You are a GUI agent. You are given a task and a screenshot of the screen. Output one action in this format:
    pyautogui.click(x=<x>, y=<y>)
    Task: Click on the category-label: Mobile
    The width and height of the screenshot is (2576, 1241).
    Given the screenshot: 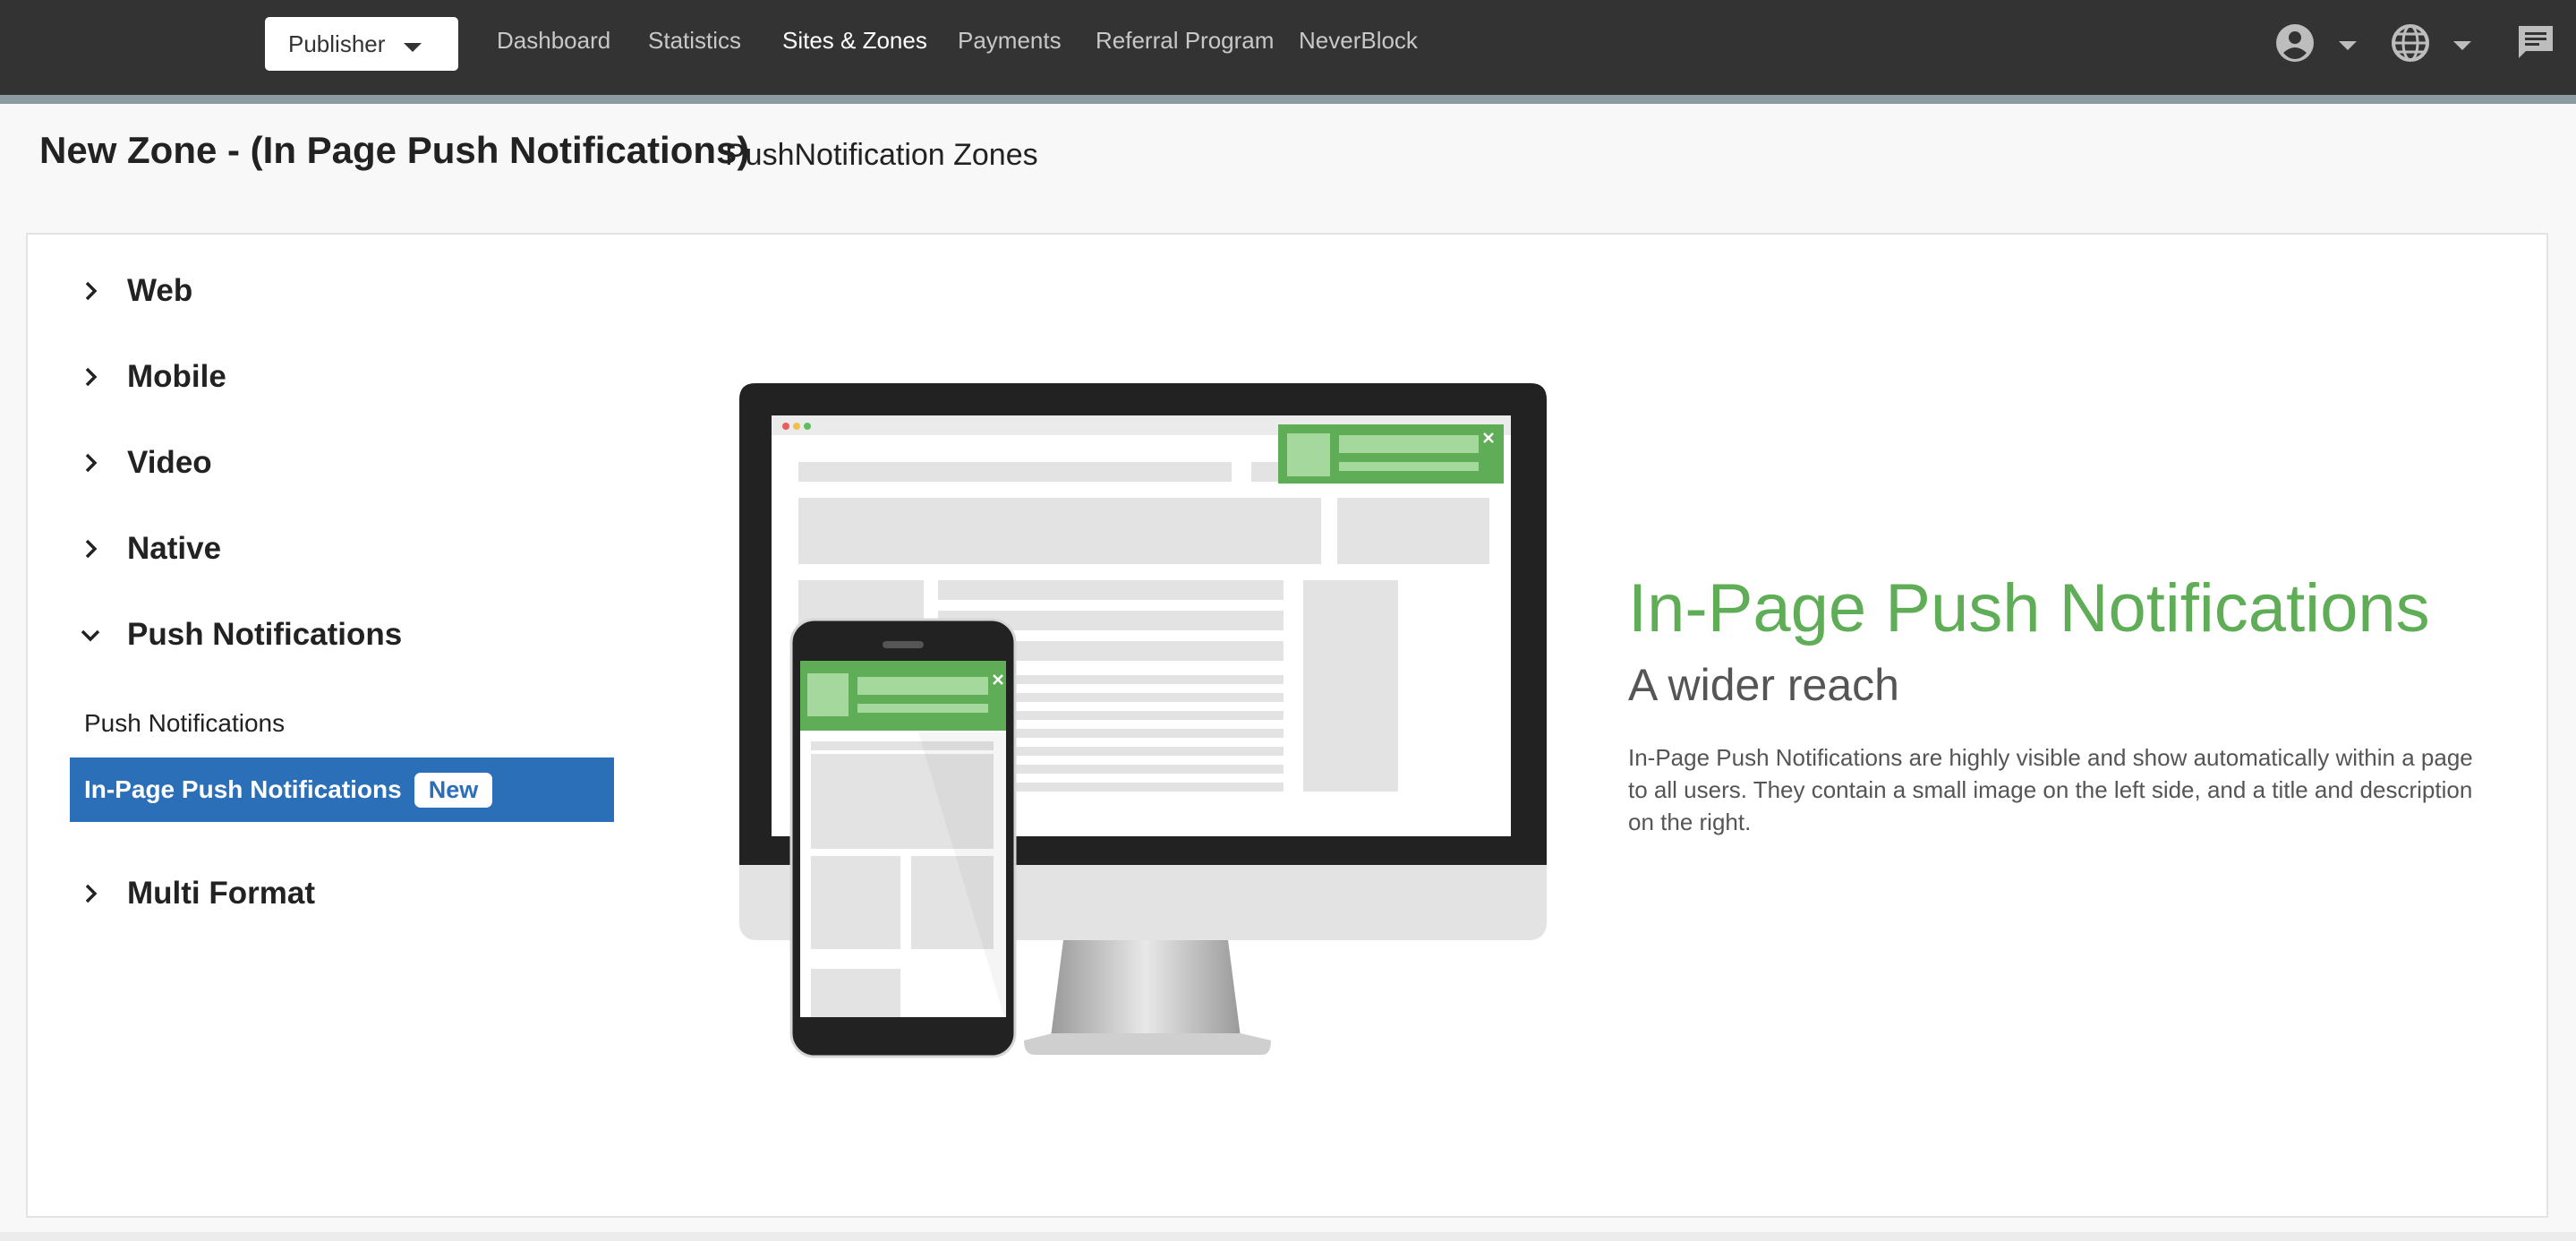 What is the action you would take?
    pyautogui.click(x=176, y=376)
    